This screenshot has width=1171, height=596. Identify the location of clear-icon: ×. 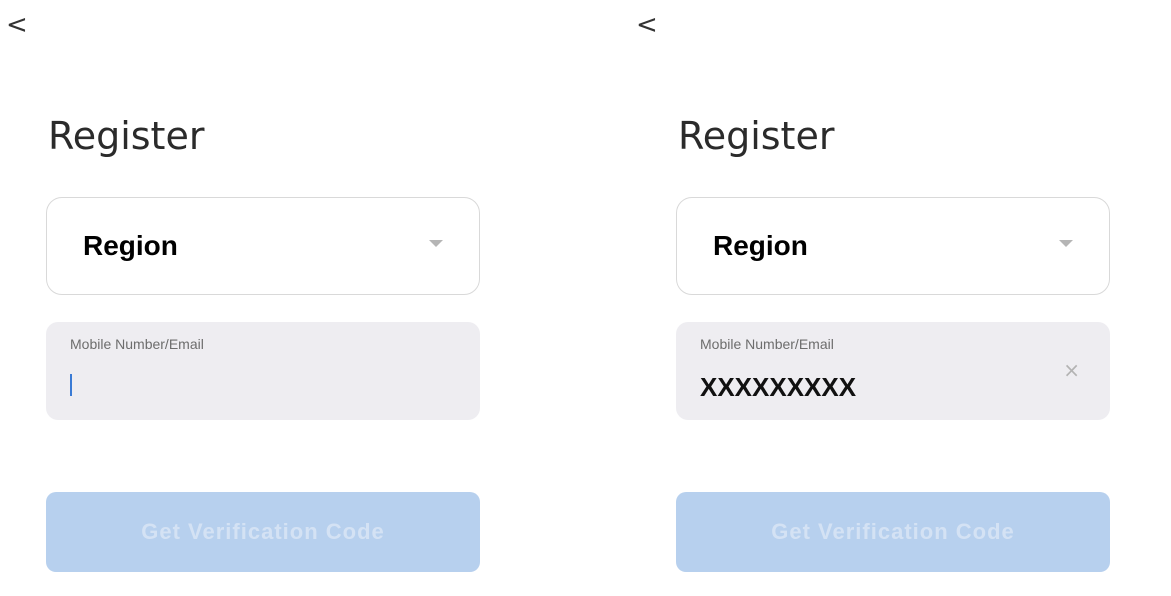
(1071, 370).